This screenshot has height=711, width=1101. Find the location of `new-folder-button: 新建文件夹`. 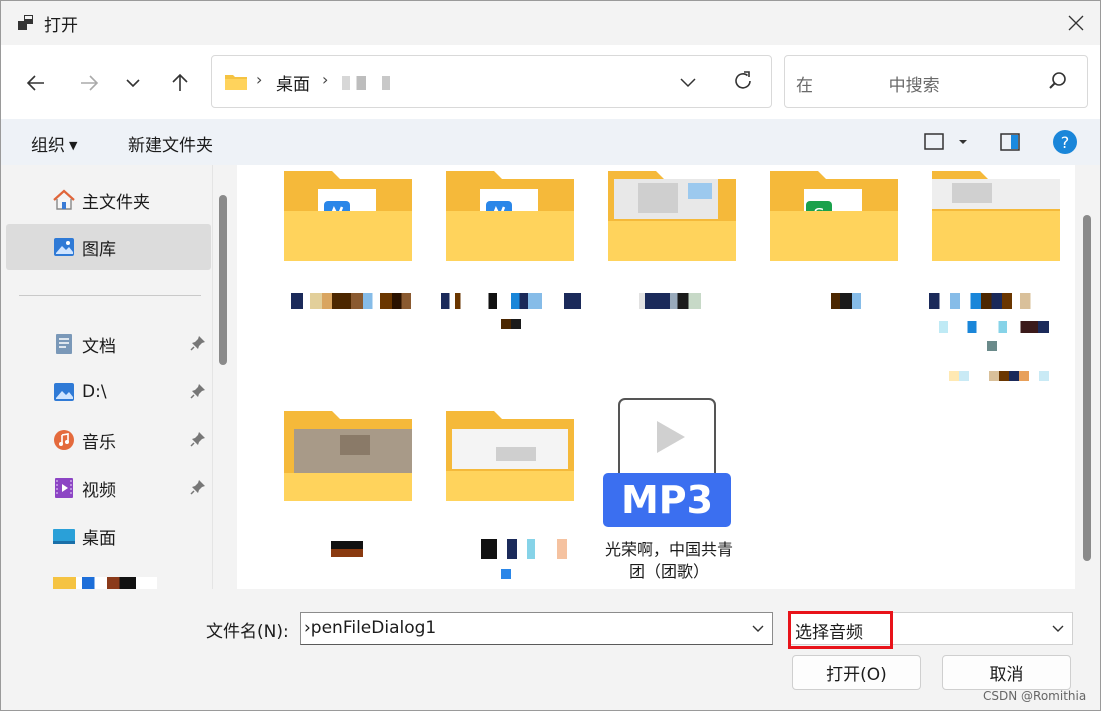

new-folder-button: 新建文件夹 is located at coordinates (170, 143).